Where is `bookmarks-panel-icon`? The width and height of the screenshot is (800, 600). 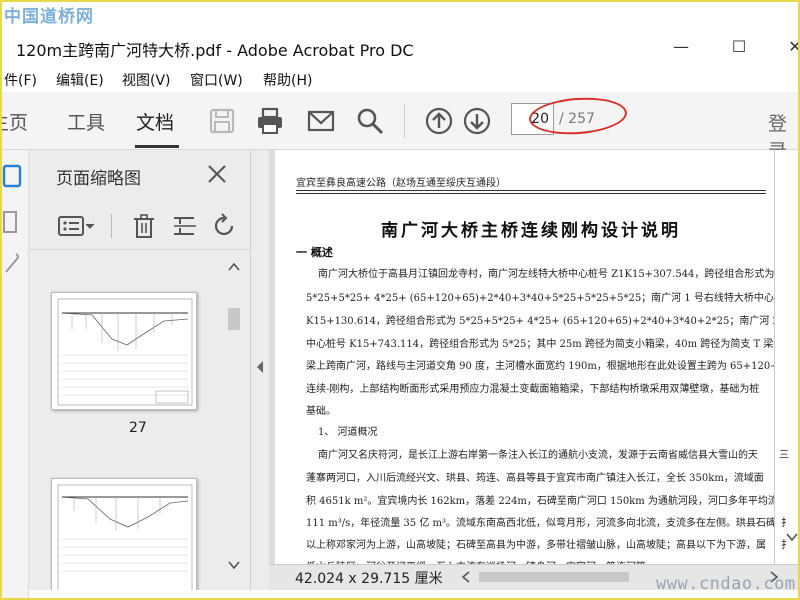 bookmarks-panel-icon is located at coordinates (13, 223).